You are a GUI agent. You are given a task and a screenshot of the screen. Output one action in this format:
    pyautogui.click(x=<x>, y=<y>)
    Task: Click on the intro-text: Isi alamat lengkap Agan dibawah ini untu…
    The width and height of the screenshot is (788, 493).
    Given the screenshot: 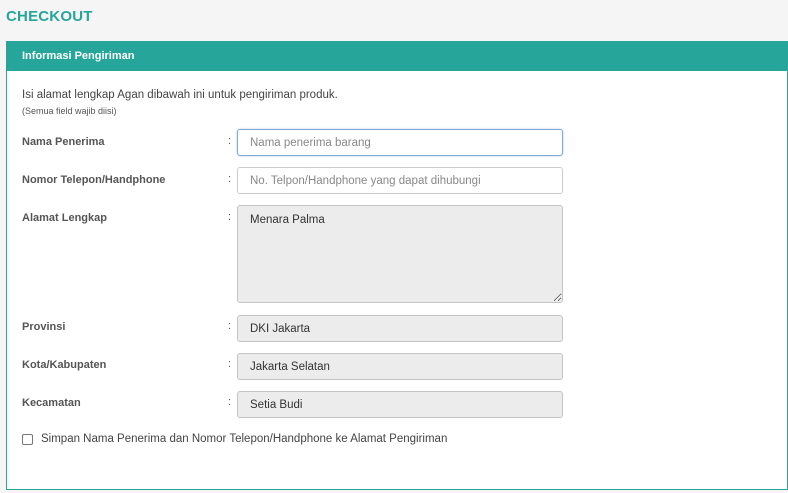 What is the action you would take?
    pyautogui.click(x=180, y=95)
    